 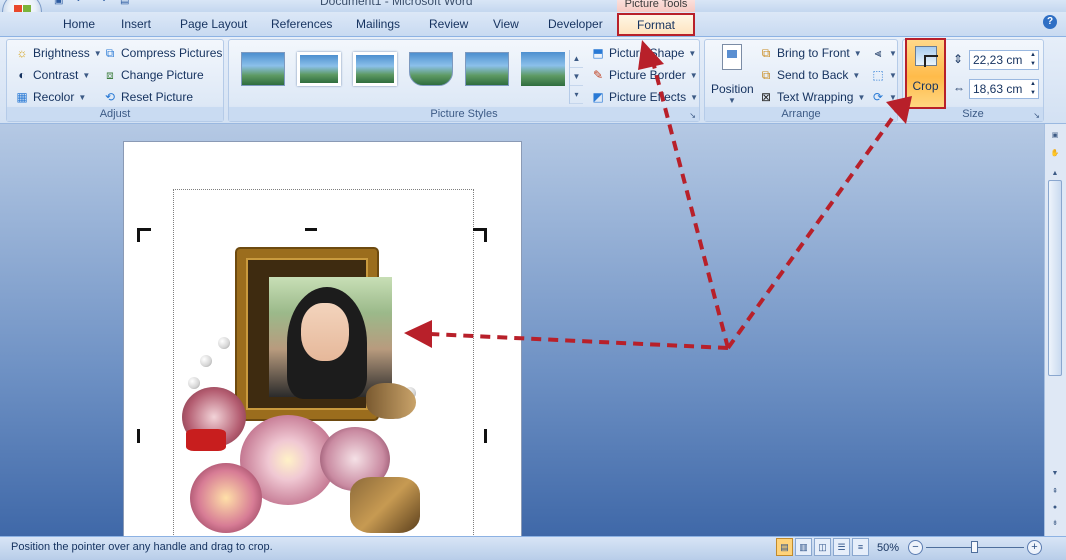 What do you see at coordinates (810, 75) in the screenshot?
I see `send-to-back-button: ⧉ Send to Back ▼` at bounding box center [810, 75].